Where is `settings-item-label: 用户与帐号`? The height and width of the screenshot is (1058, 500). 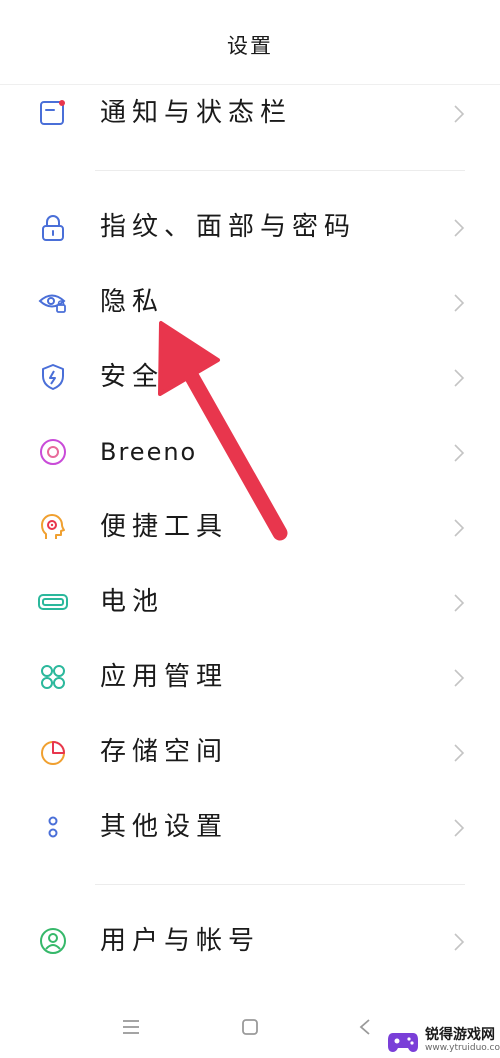
settings-item-label: 用户与帐号 is located at coordinates (180, 941).